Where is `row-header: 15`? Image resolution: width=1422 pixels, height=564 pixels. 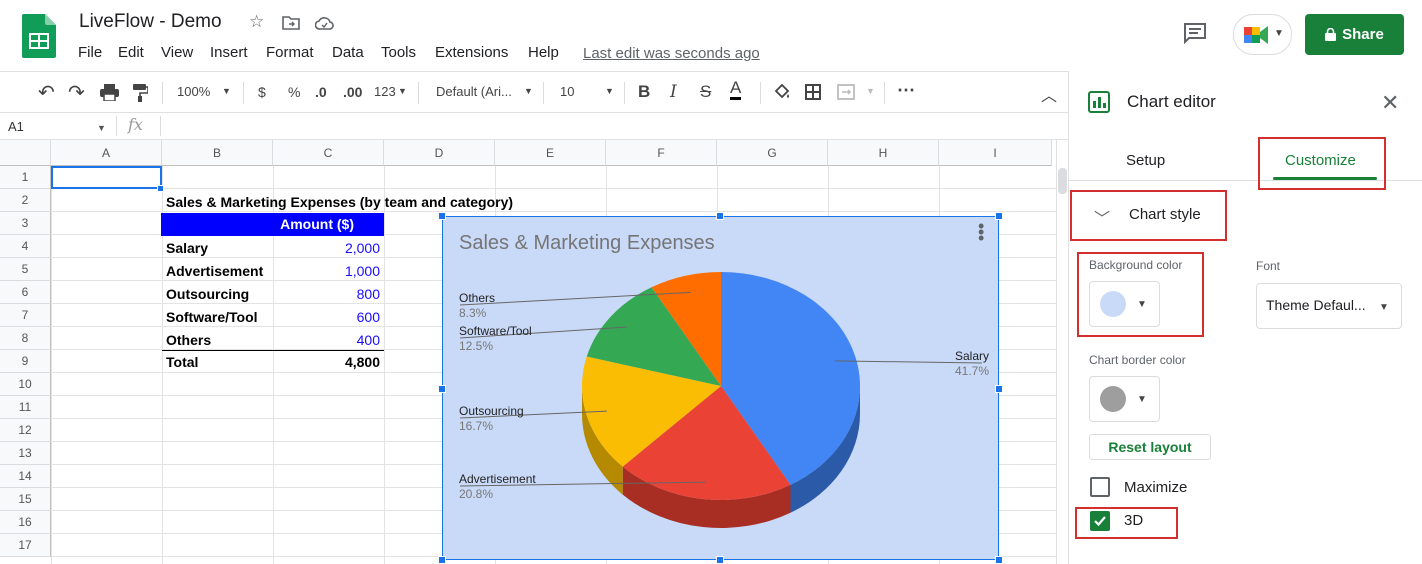
row-header: 15 is located at coordinates (25, 499).